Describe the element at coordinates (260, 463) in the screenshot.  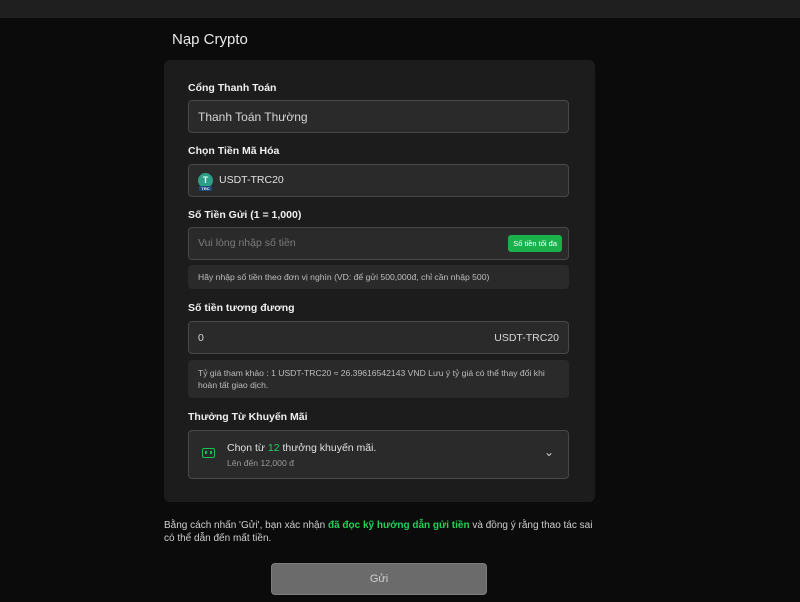
I see `promo-subtext: Lên đến 12,000 đ` at that location.